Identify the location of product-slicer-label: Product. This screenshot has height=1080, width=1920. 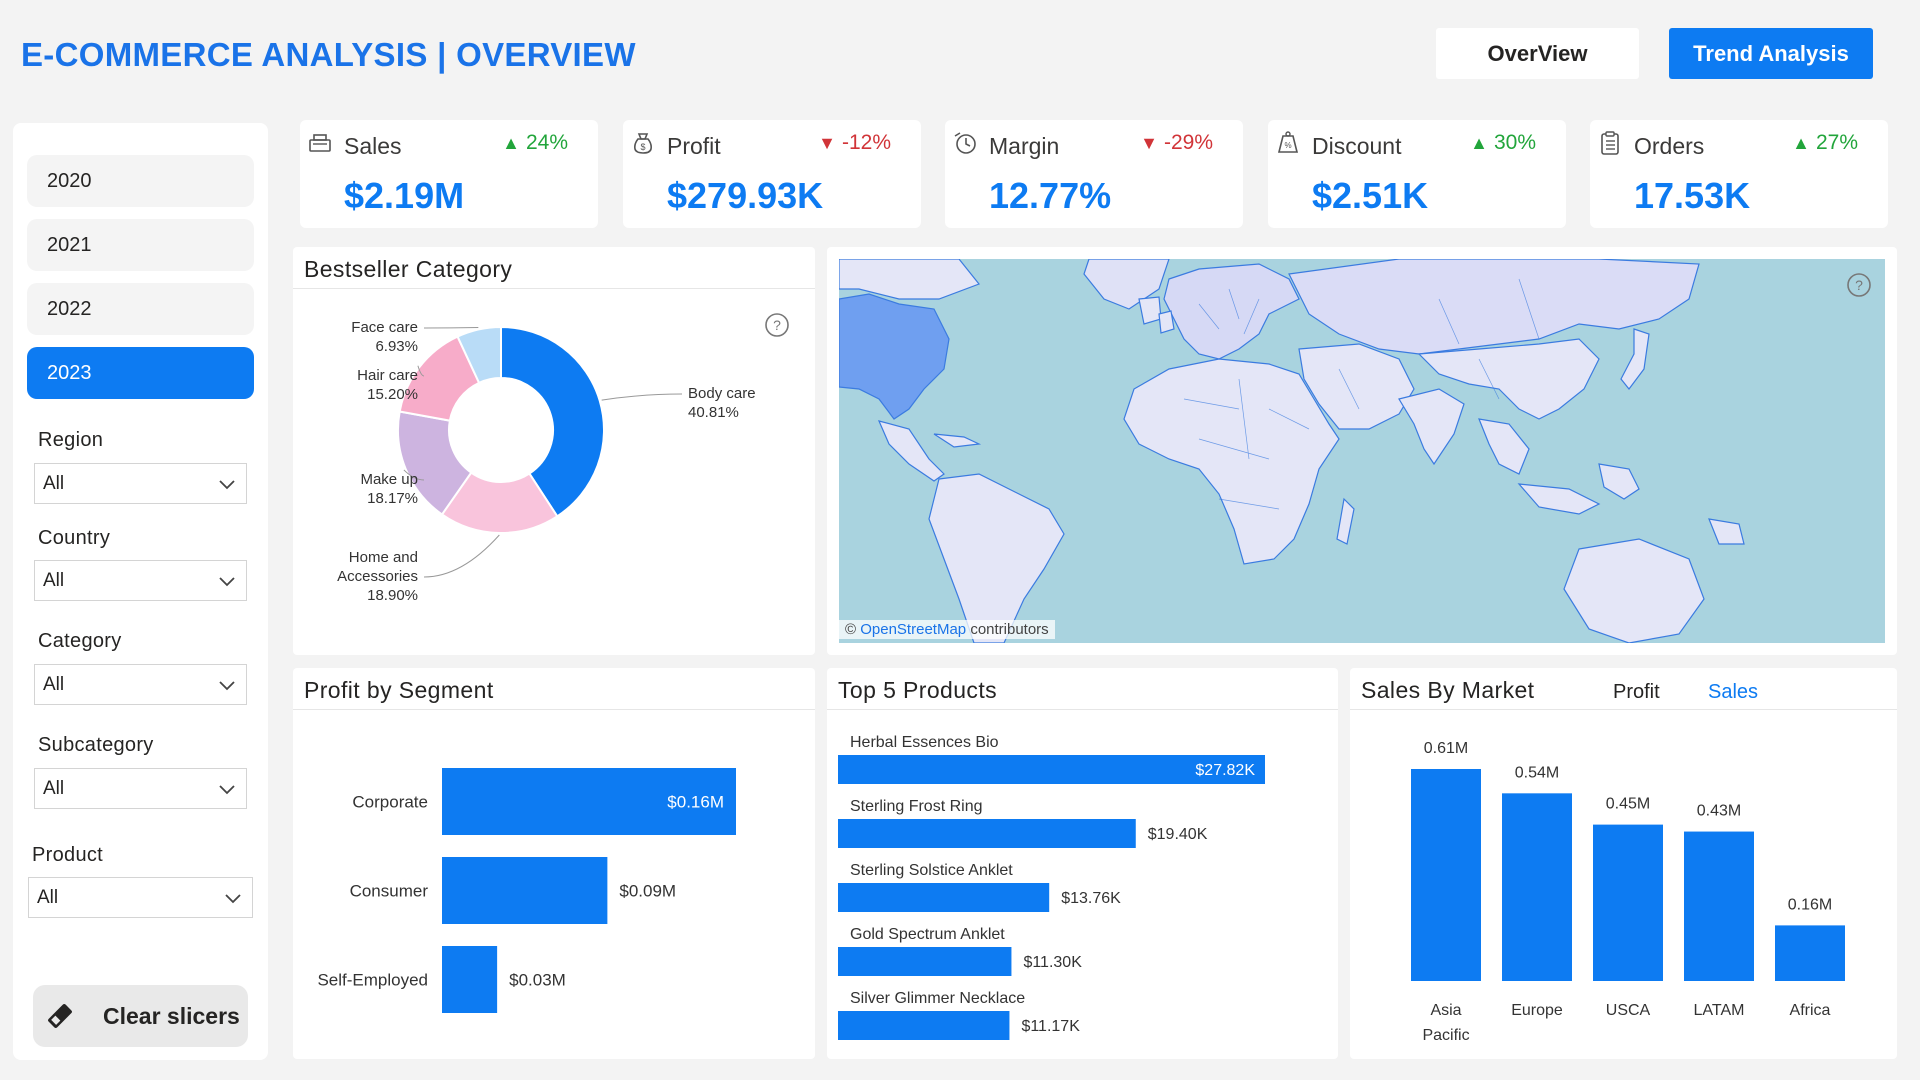
(68, 855).